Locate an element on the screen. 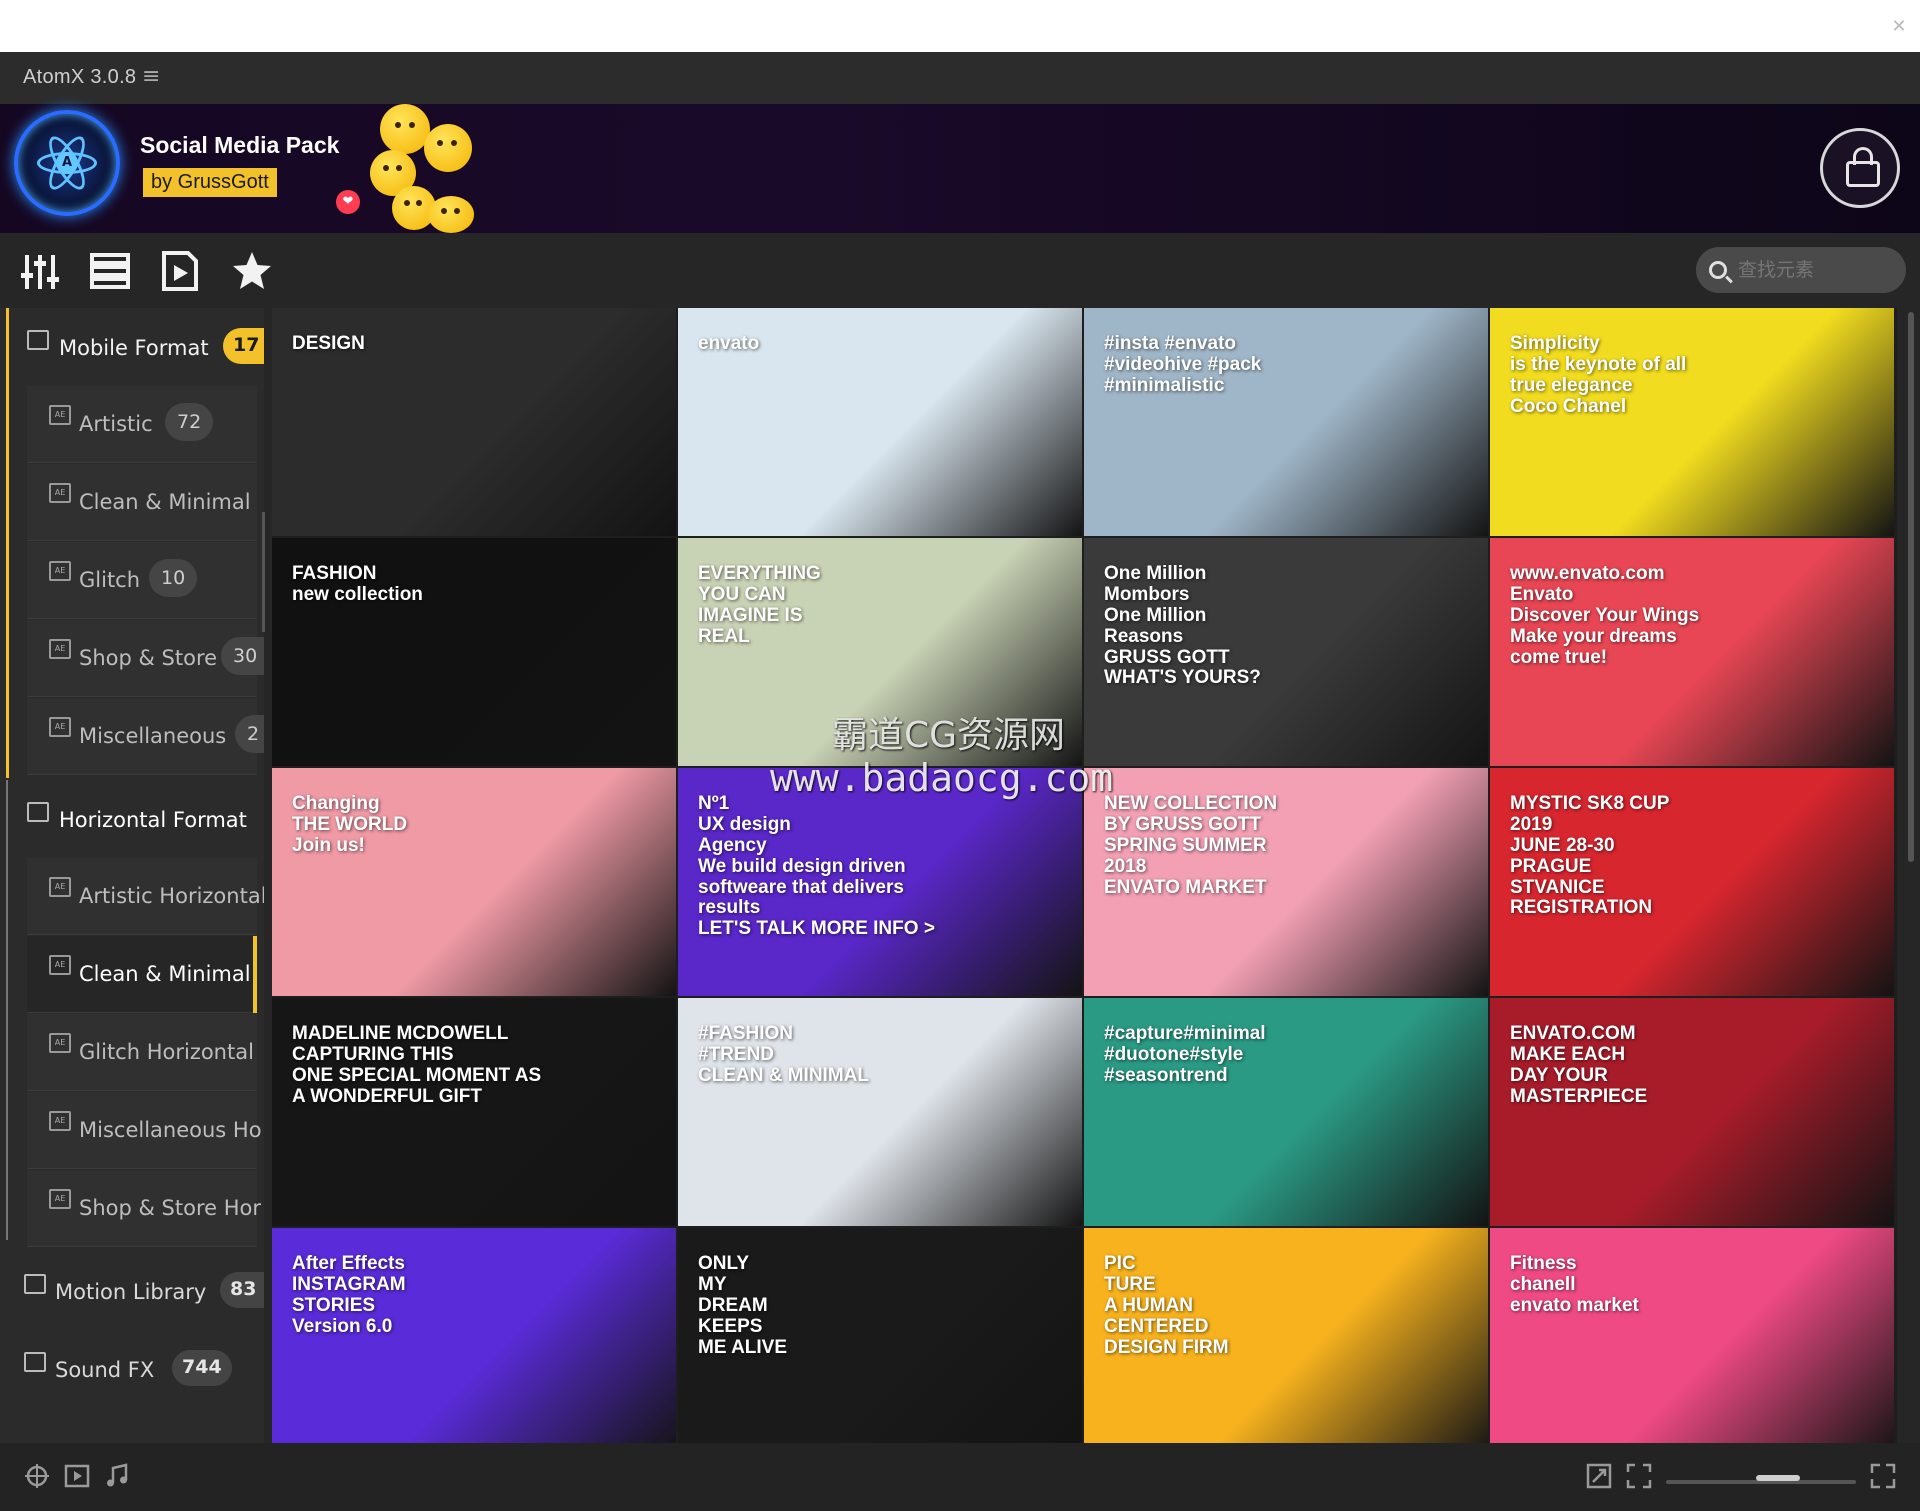 Image resolution: width=1920 pixels, height=1511 pixels. subcategory-clean-minimal: AE Clean & Minimal is located at coordinates (142, 502).